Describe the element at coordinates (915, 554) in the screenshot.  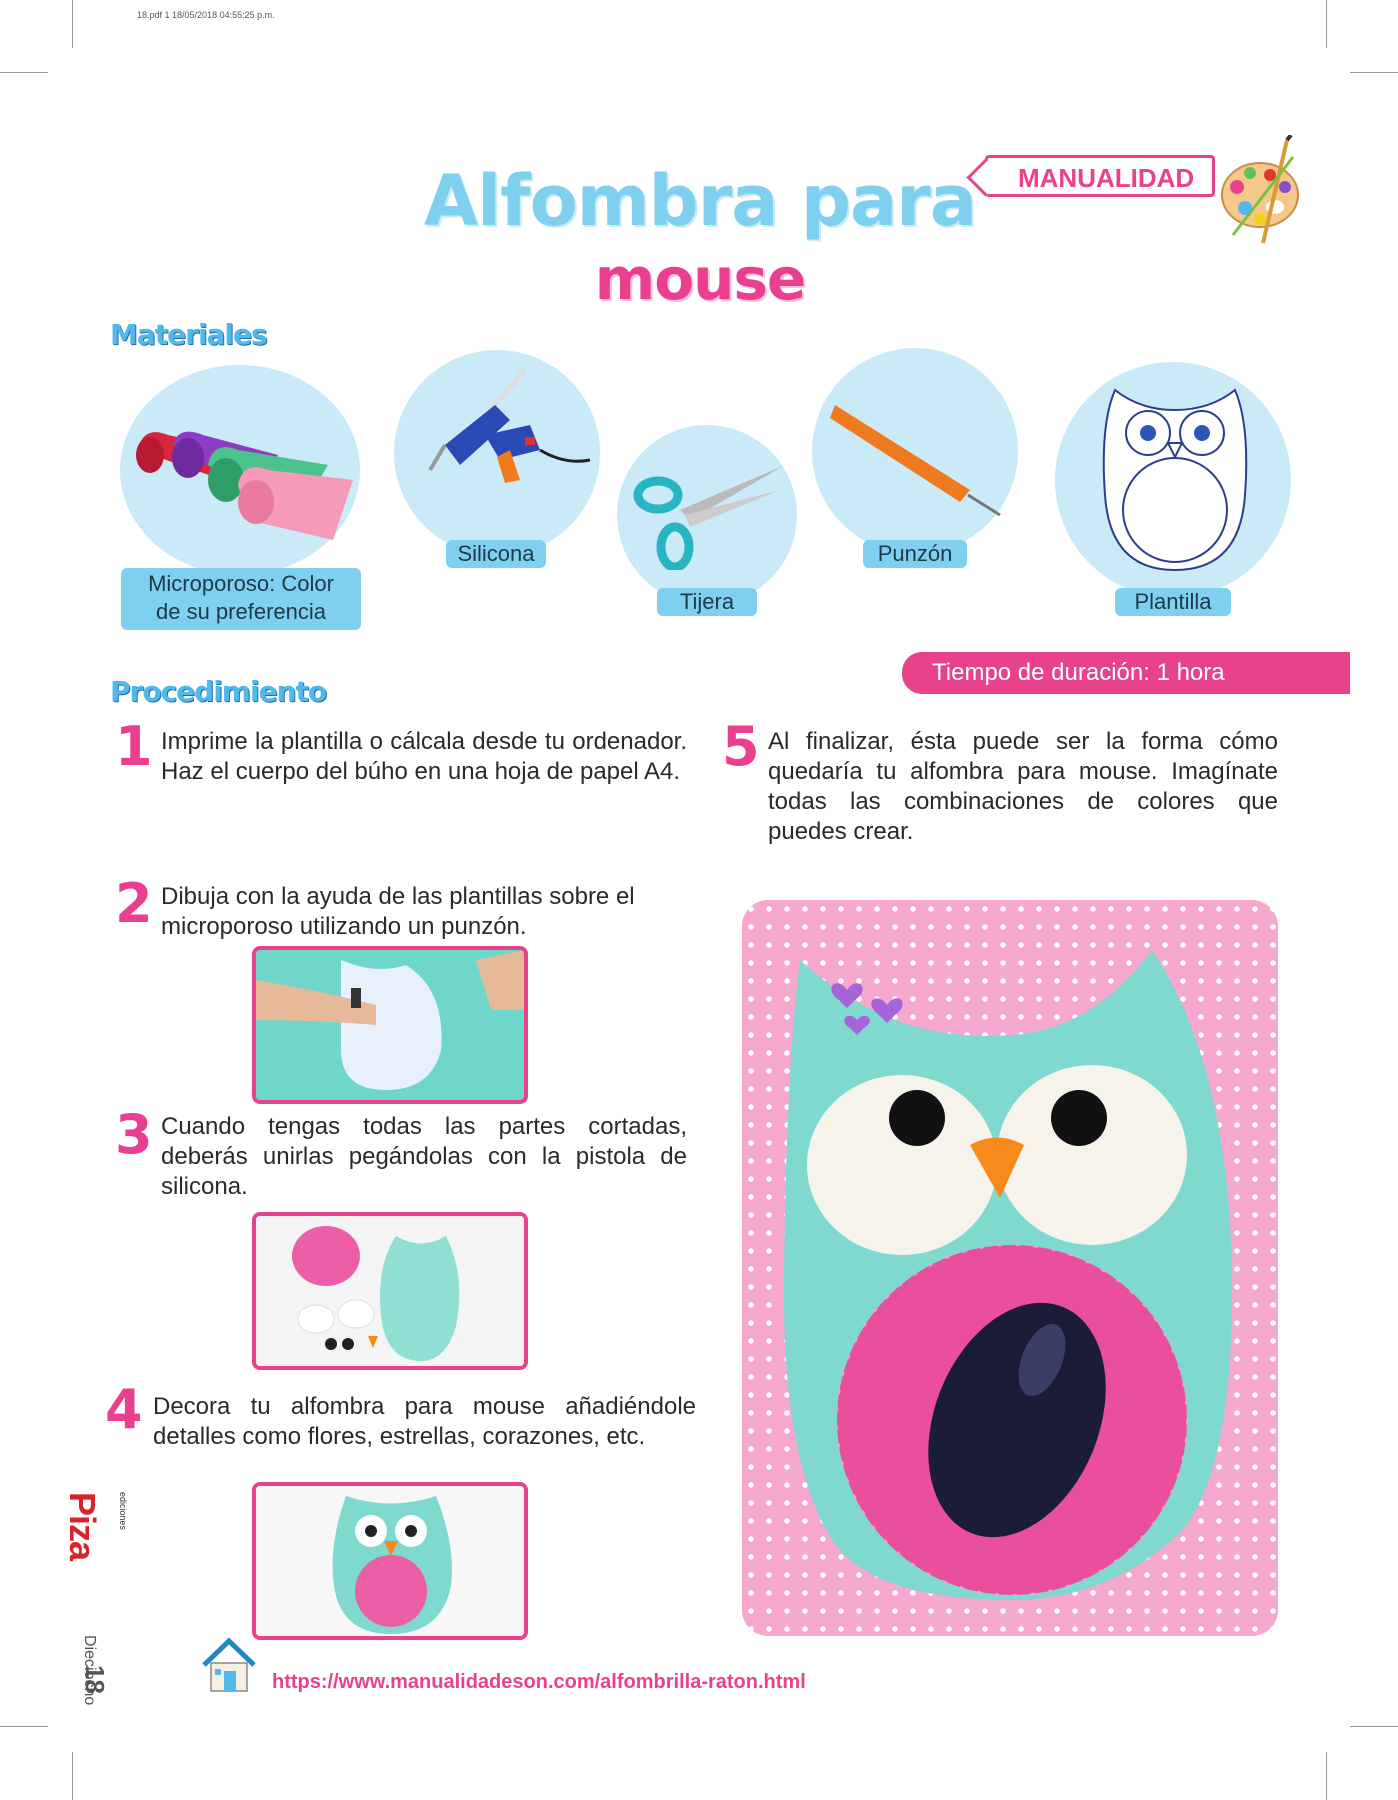
I see `material-label-punzon: Punzón` at that location.